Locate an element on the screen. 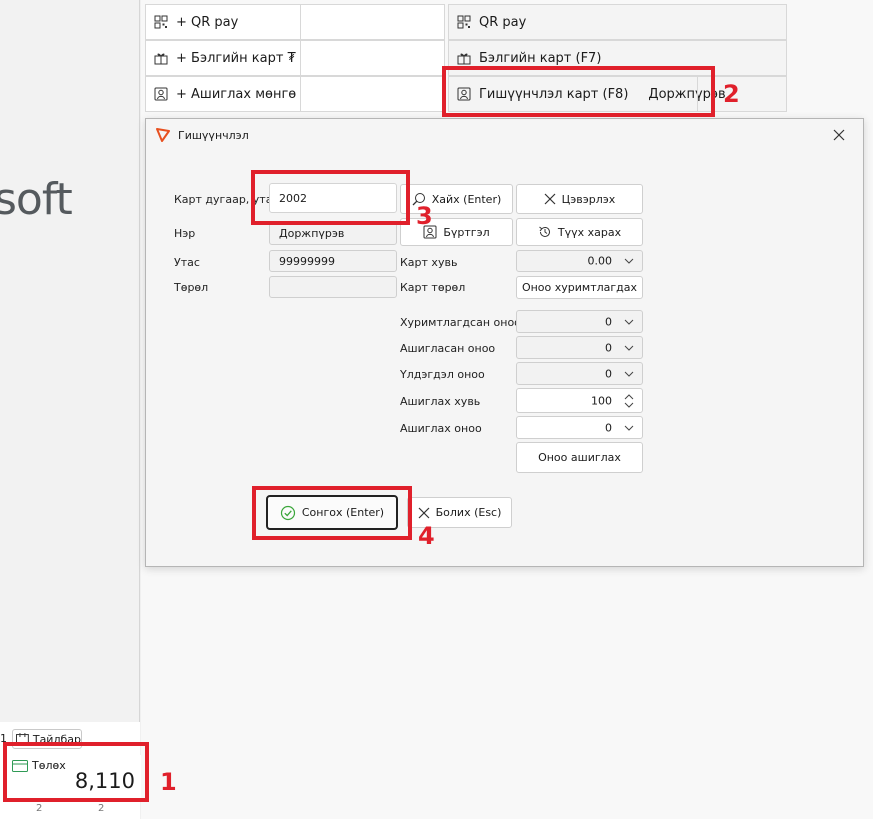 The image size is (873, 819). use-rate-value: 100 is located at coordinates (601, 400).